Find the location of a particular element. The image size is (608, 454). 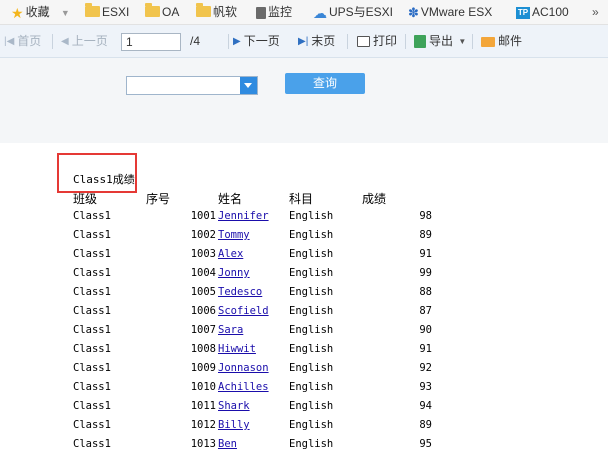

cell-name: Scofield is located at coordinates (243, 311).